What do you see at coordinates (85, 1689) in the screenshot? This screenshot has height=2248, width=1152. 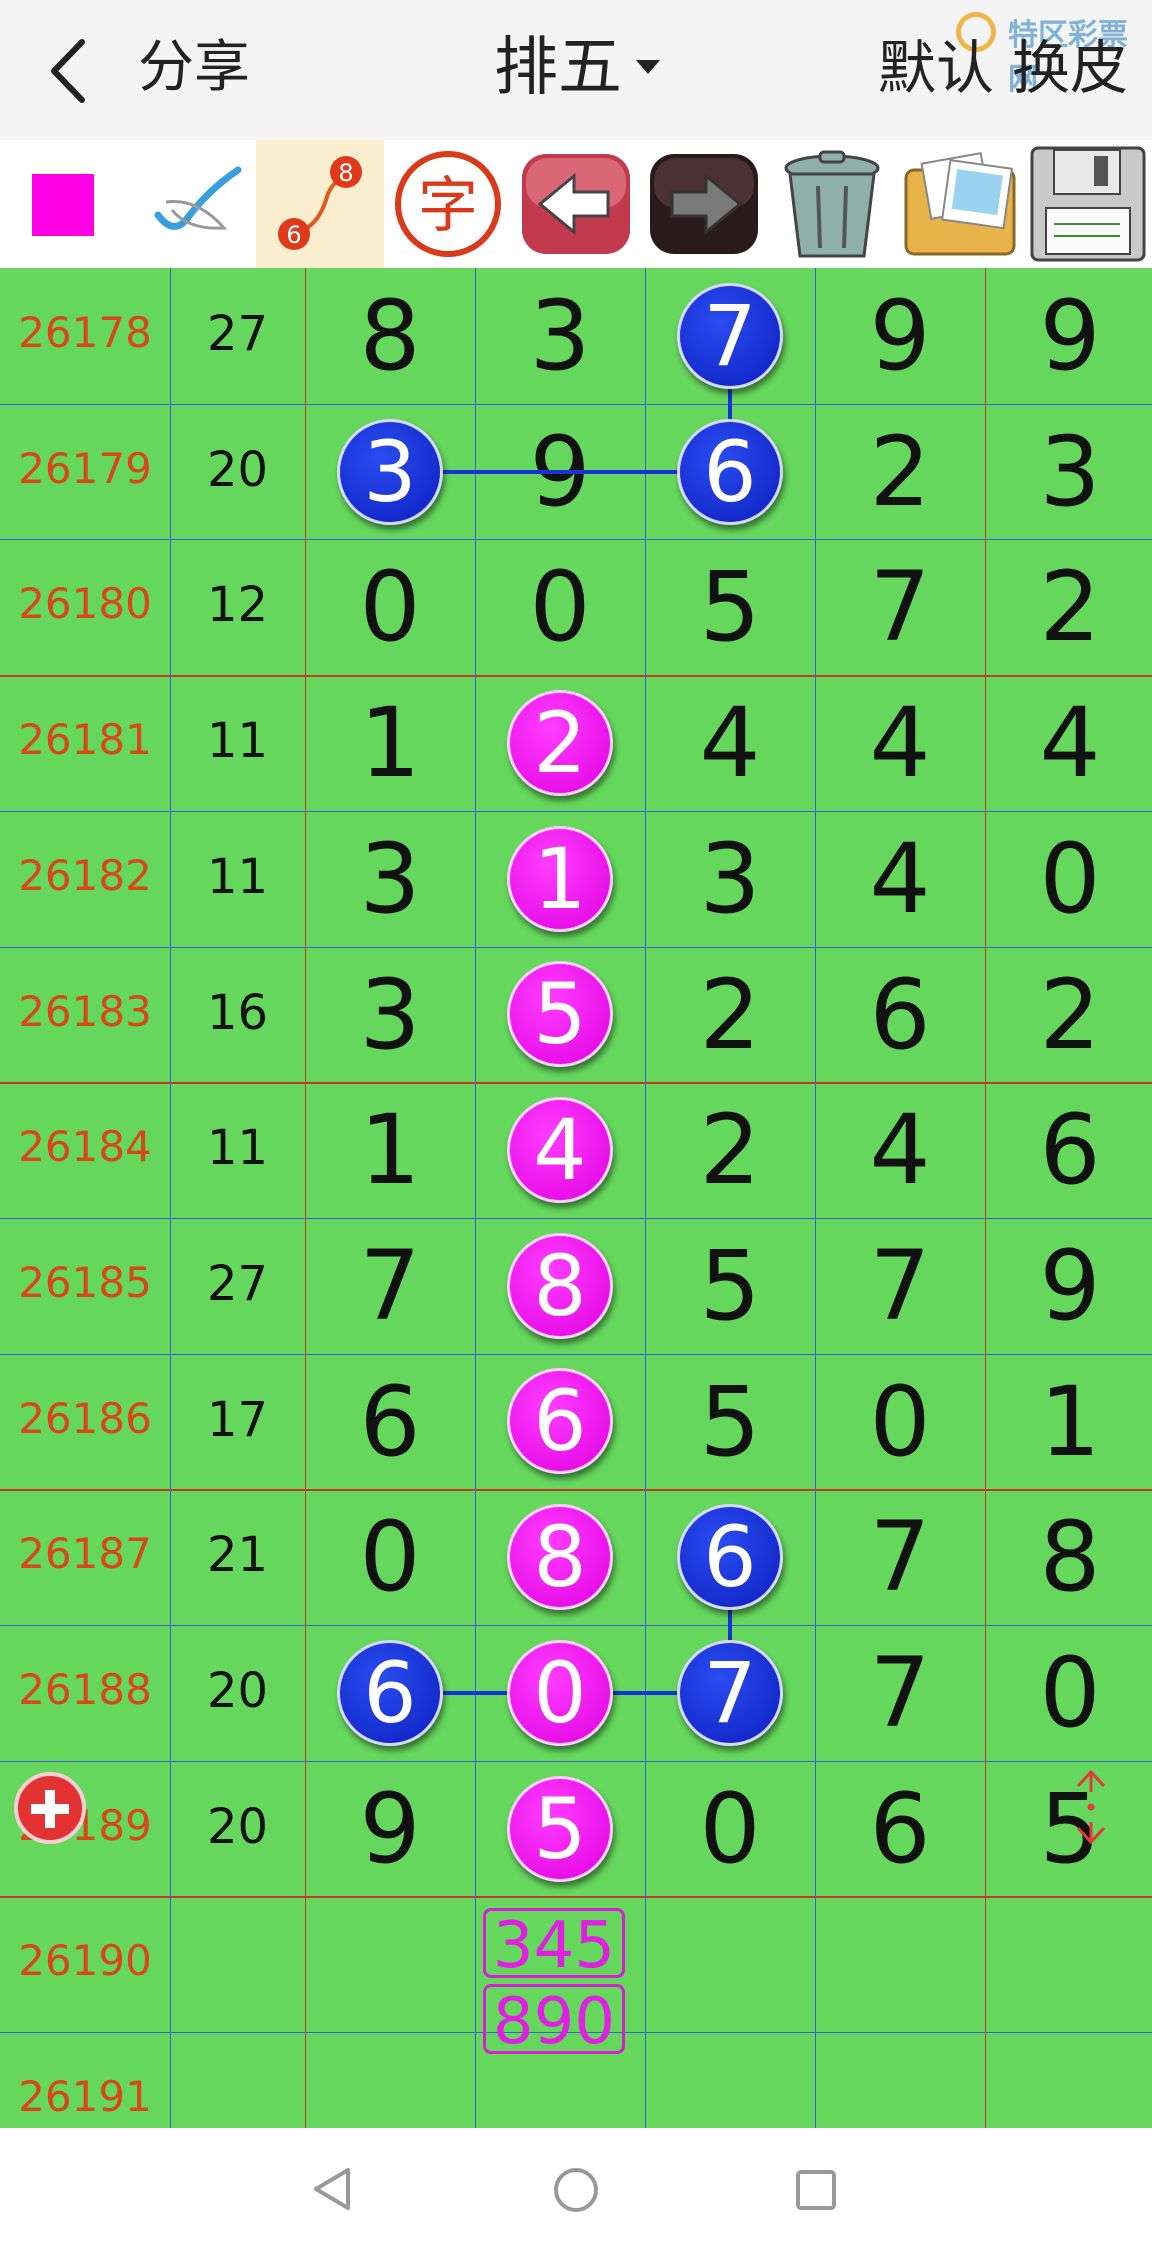 I see `period-cell: 26188` at bounding box center [85, 1689].